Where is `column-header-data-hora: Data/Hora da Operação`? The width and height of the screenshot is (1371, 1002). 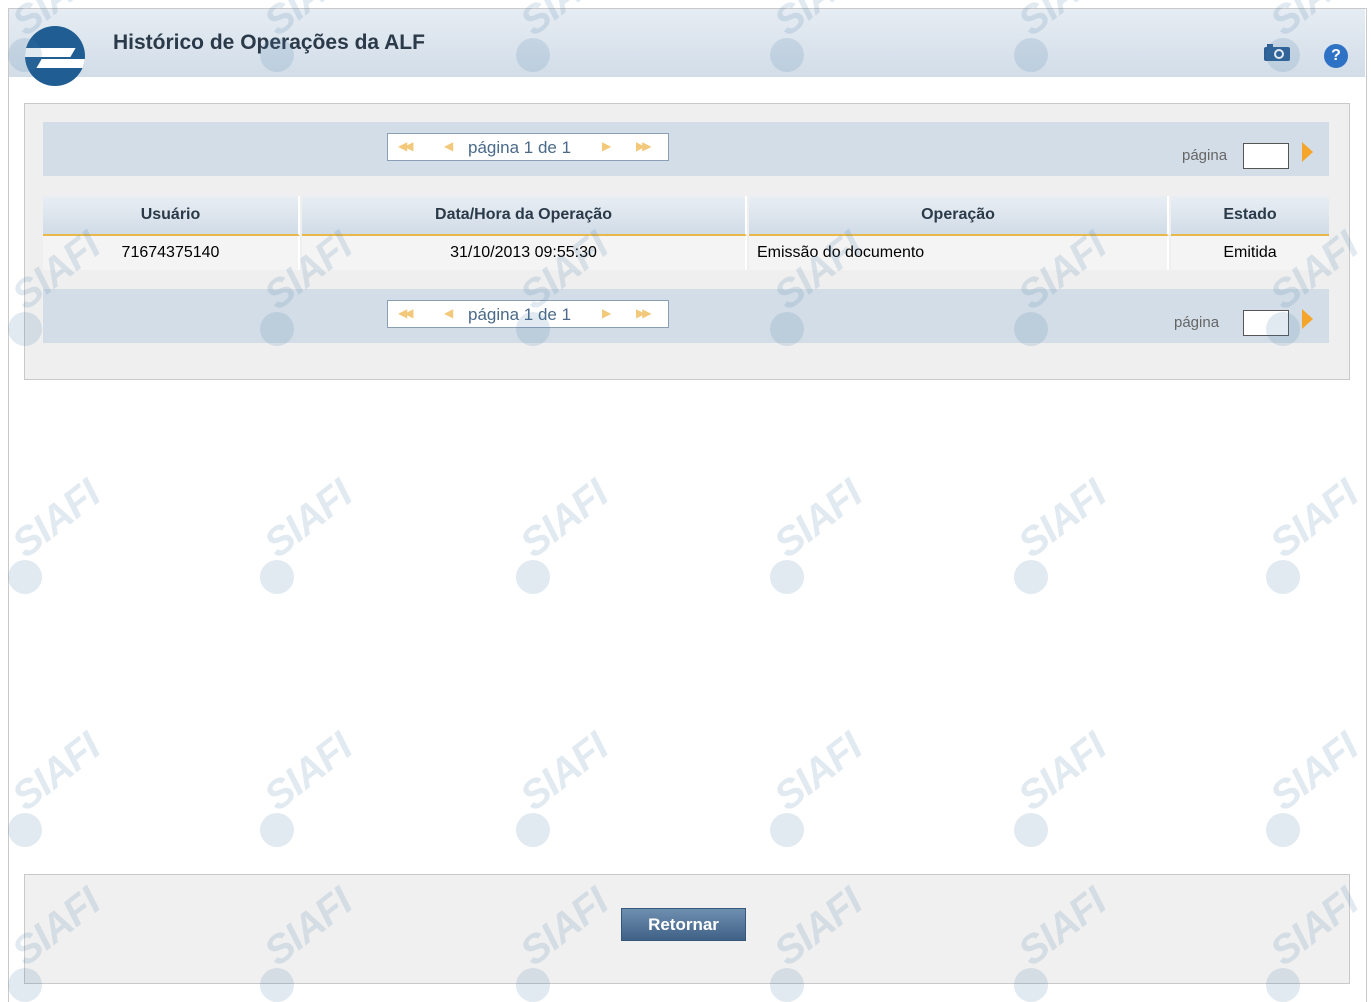
column-header-data-hora: Data/Hora da Operação is located at coordinates (524, 216).